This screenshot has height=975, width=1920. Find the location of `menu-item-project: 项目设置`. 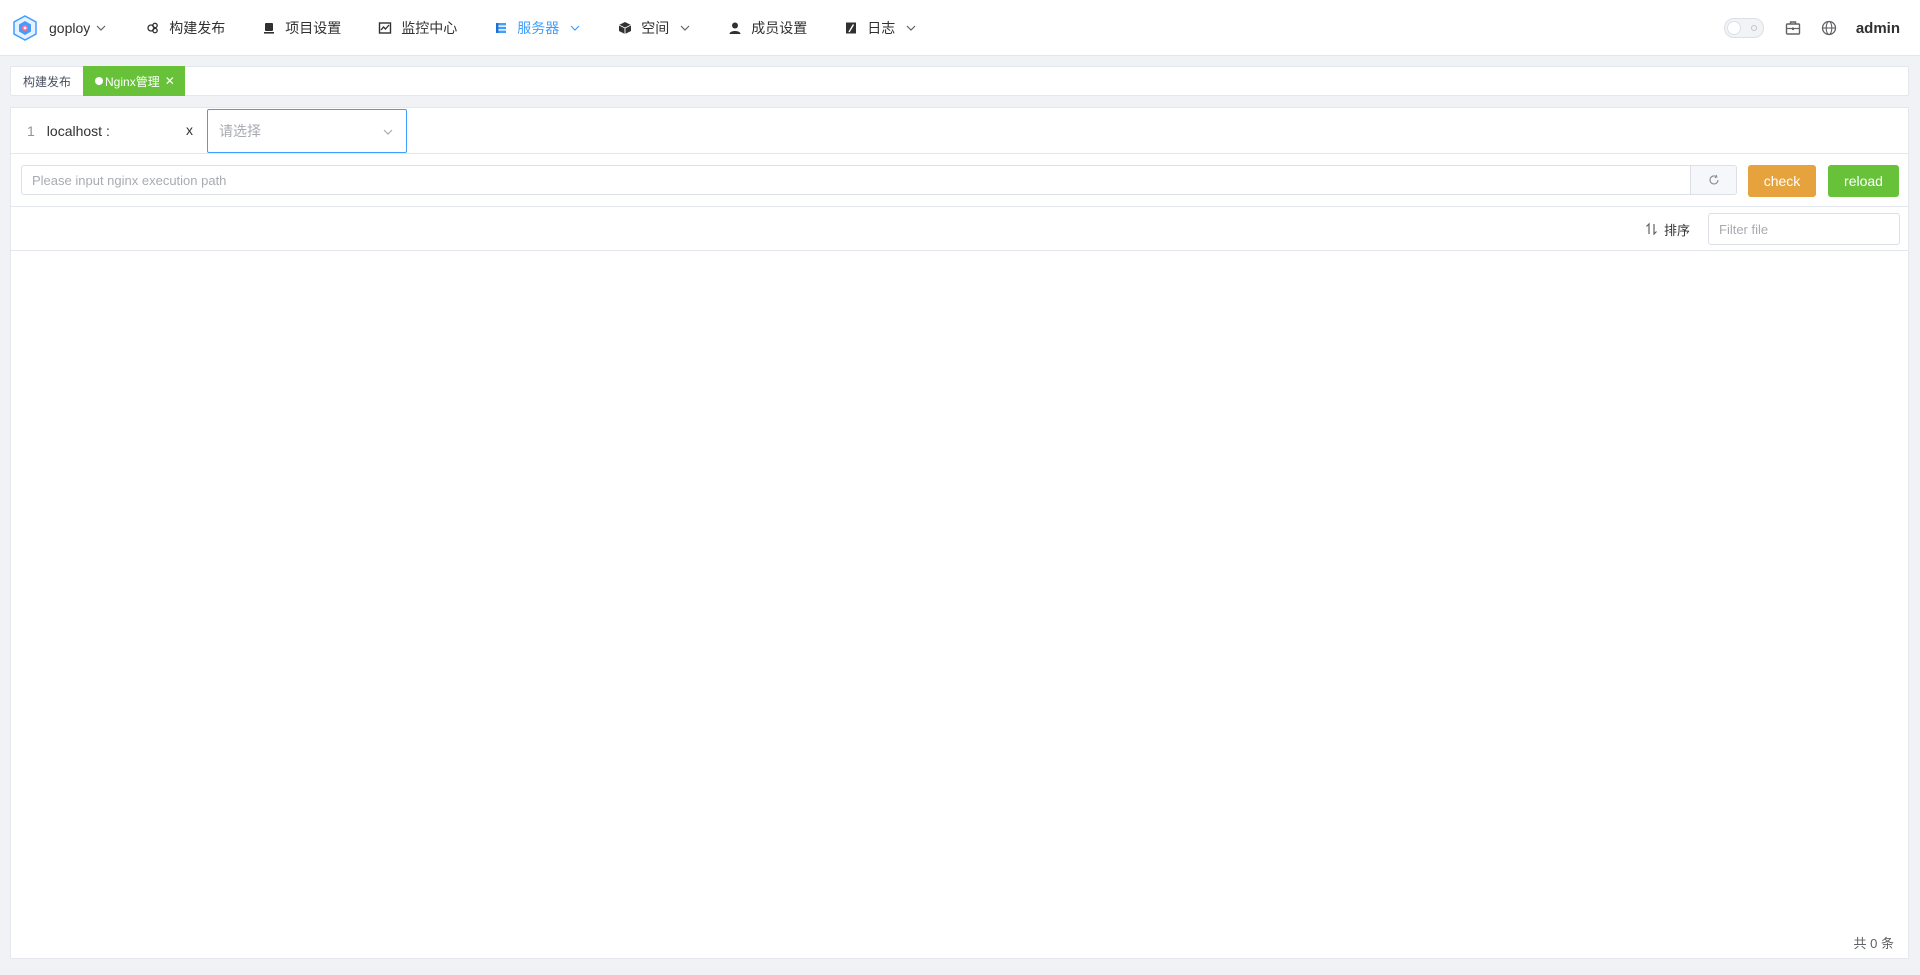

menu-item-project: 项目设置 is located at coordinates (301, 28).